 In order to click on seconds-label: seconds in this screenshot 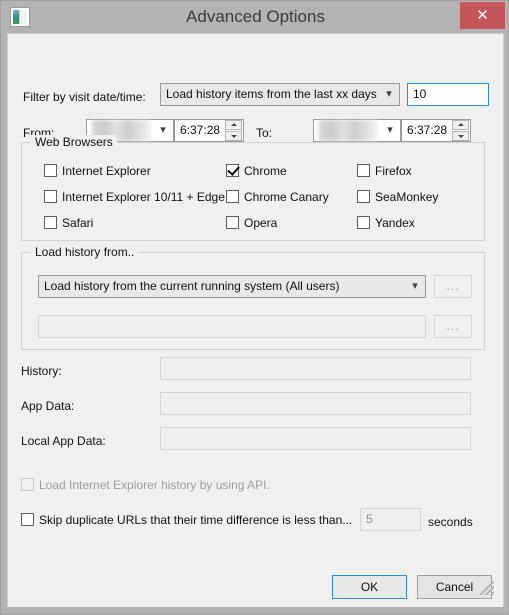, I will do `click(450, 522)`.